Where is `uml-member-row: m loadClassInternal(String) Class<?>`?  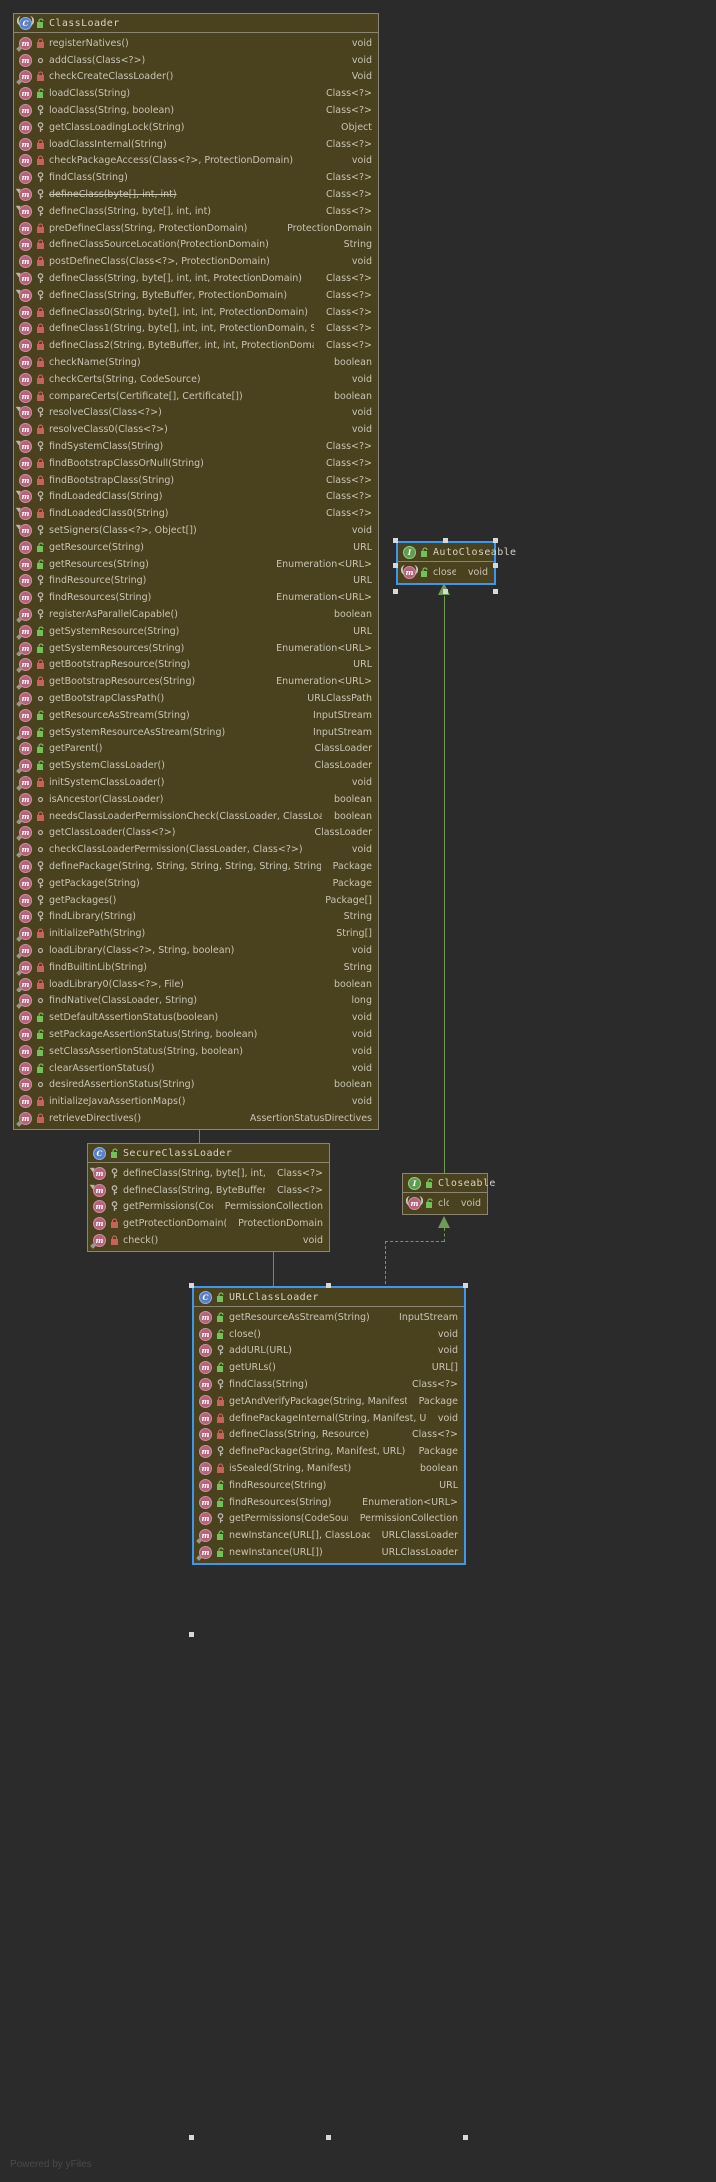
uml-member-row: m loadClassInternal(String) Class<?> is located at coordinates (196, 144).